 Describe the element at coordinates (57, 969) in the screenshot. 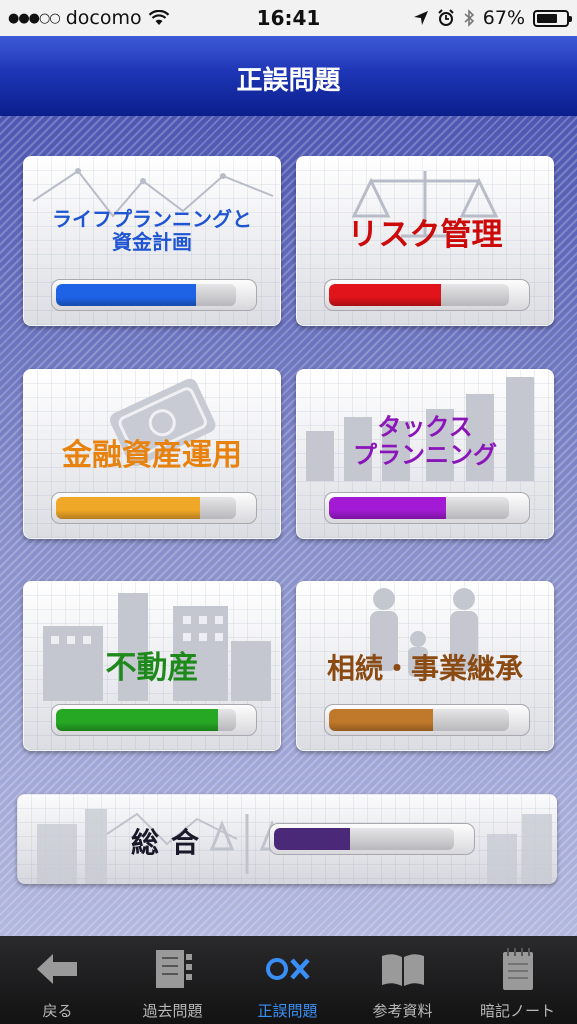

I see `back-arrow-icon` at that location.